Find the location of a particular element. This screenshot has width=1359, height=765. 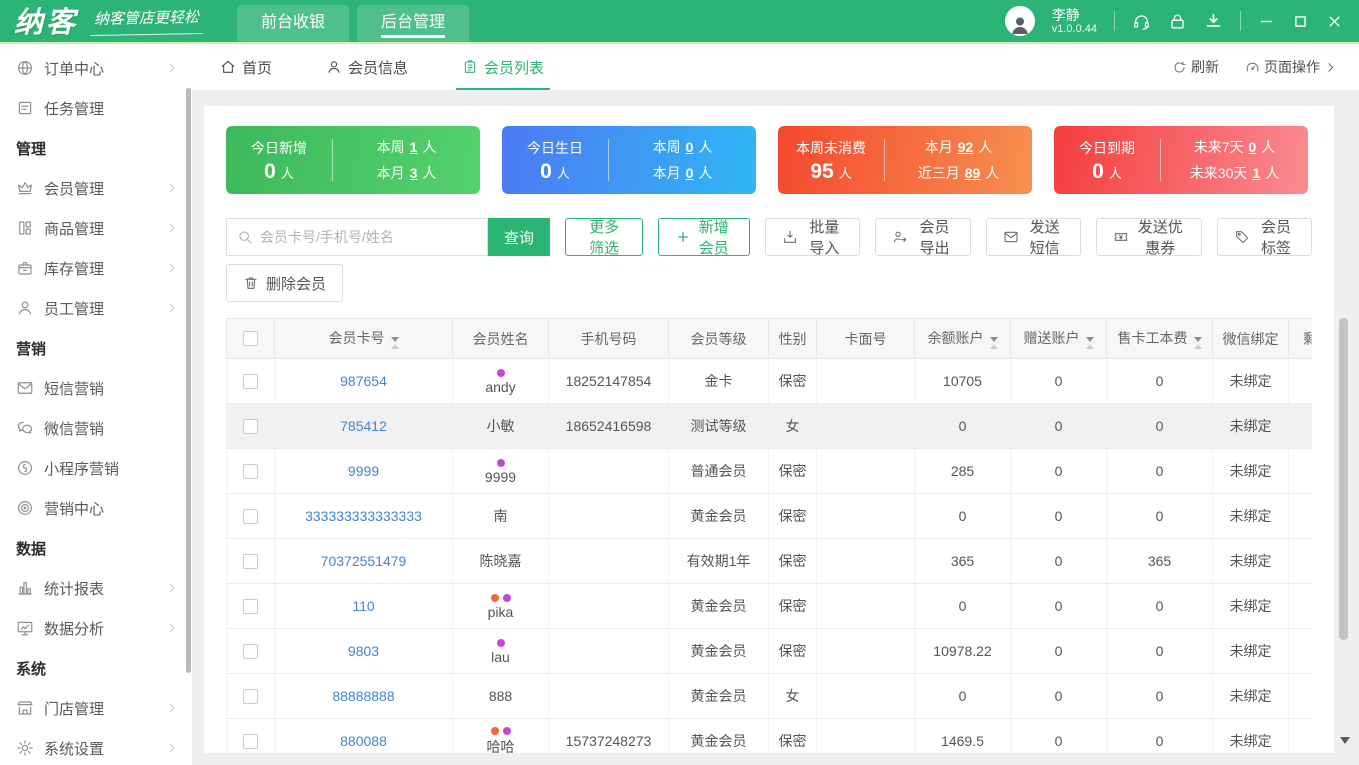

member-card-link: 9999 is located at coordinates (363, 471).